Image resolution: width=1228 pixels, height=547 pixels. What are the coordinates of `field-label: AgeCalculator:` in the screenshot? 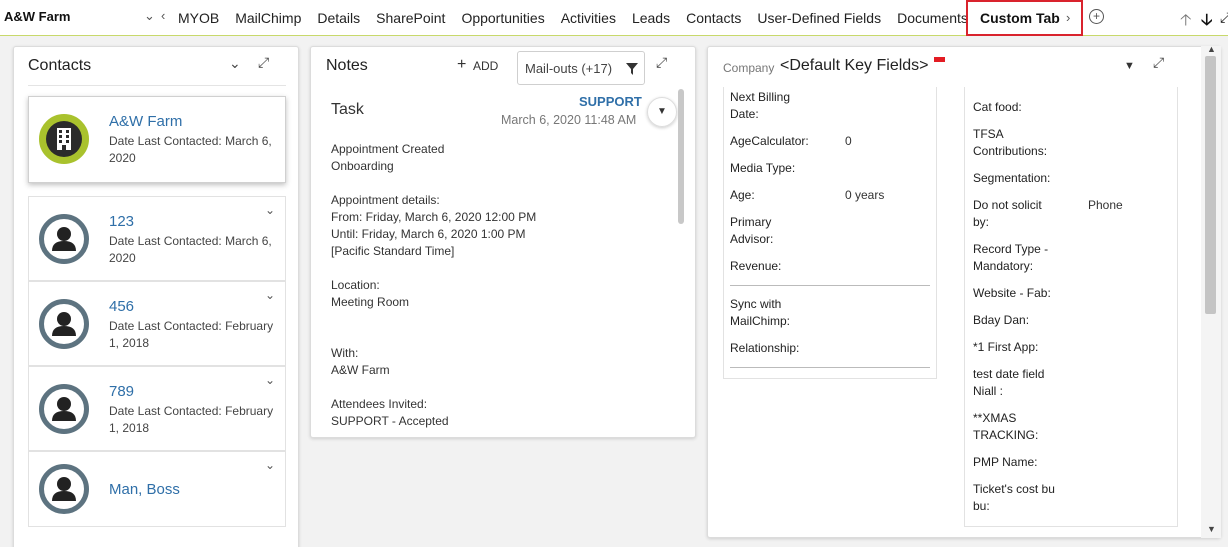 It's located at (769, 141).